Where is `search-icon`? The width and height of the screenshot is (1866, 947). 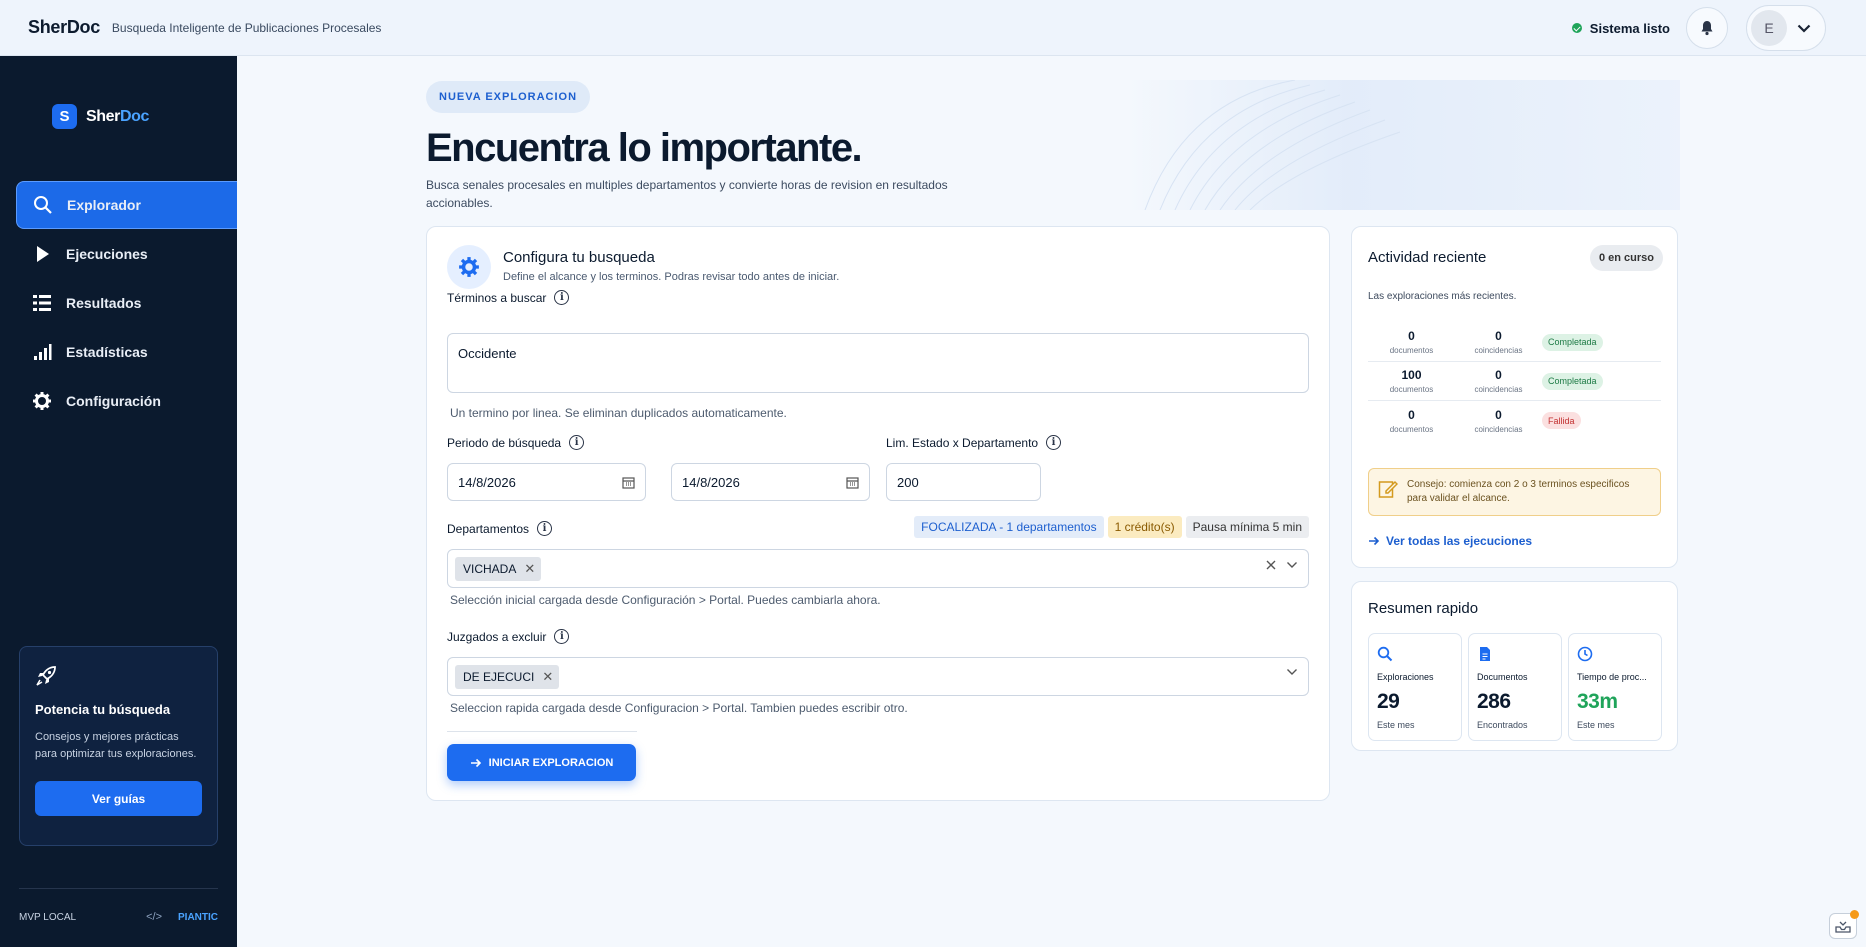
search-icon is located at coordinates (1385, 654).